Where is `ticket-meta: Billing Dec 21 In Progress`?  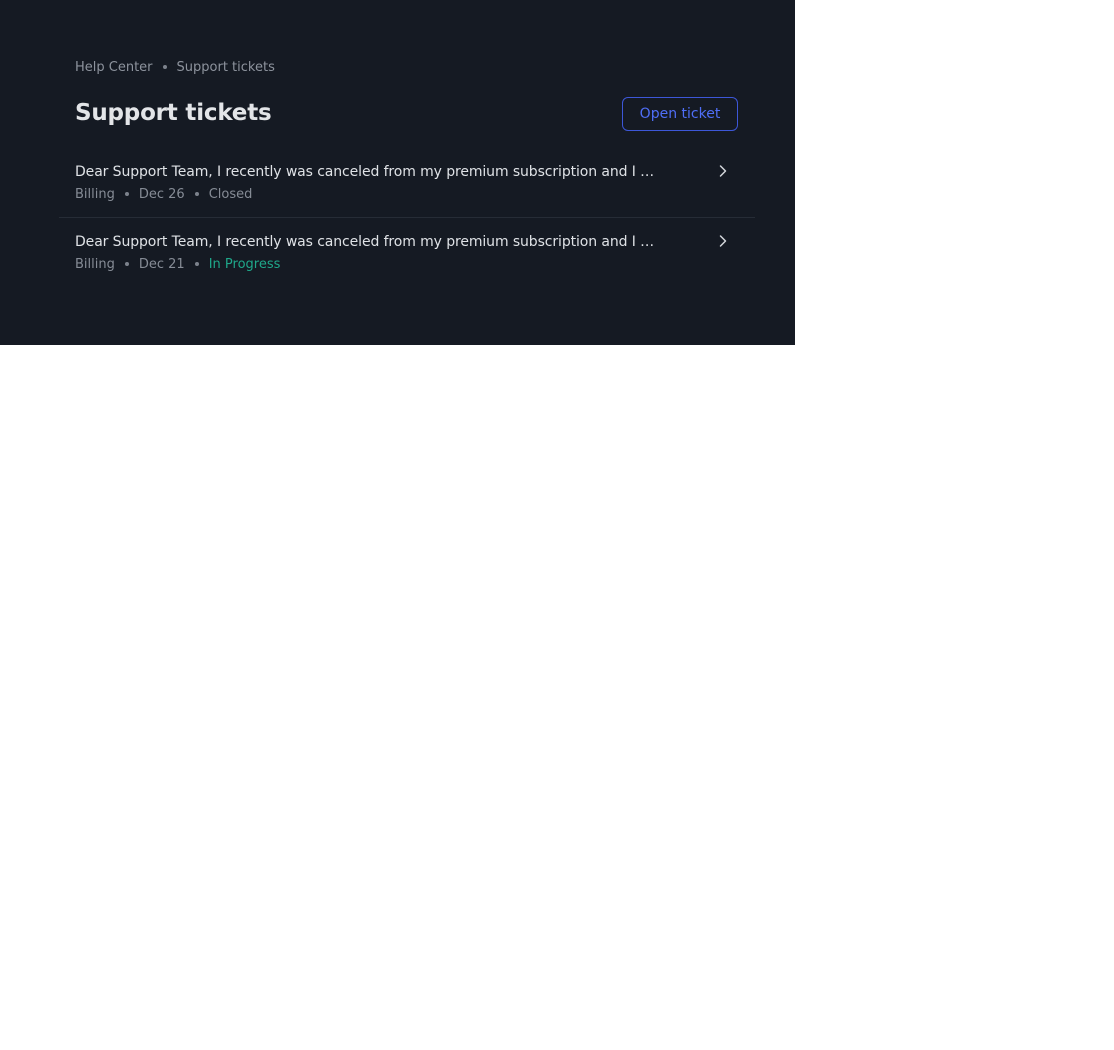
ticket-meta: Billing Dec 21 In Progress is located at coordinates (177, 264).